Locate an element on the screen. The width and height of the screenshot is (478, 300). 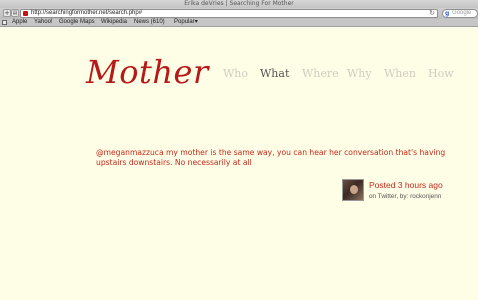
bookmark-popular-label: Popular is located at coordinates (184, 22).